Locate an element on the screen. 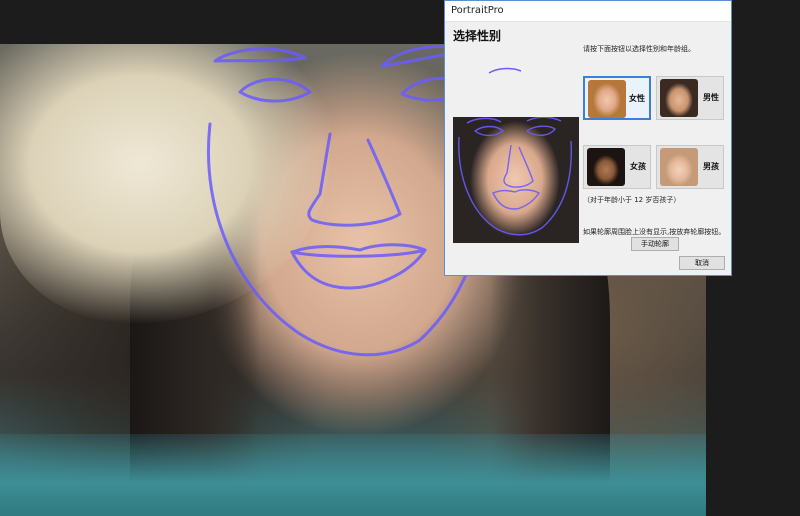  option-woman-label: 女性 is located at coordinates (637, 98).